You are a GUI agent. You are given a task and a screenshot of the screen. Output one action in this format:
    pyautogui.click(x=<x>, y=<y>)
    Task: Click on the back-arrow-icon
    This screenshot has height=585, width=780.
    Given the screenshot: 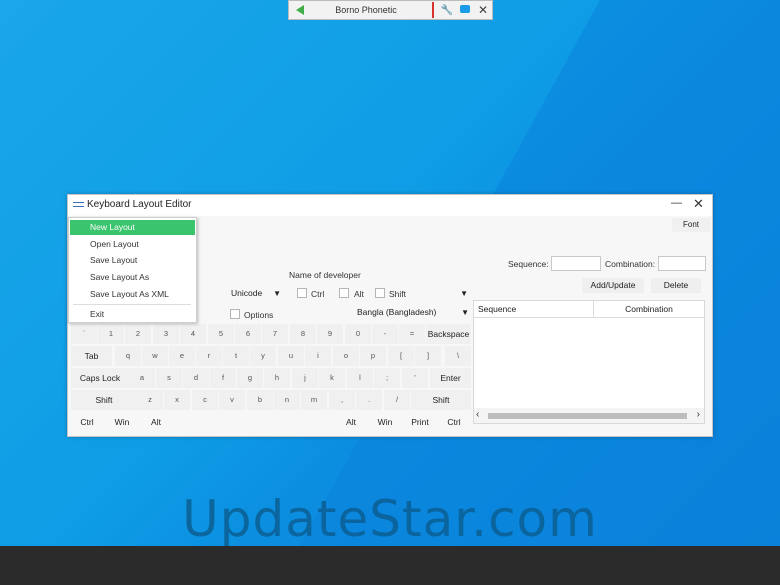 What is the action you would take?
    pyautogui.click(x=300, y=10)
    